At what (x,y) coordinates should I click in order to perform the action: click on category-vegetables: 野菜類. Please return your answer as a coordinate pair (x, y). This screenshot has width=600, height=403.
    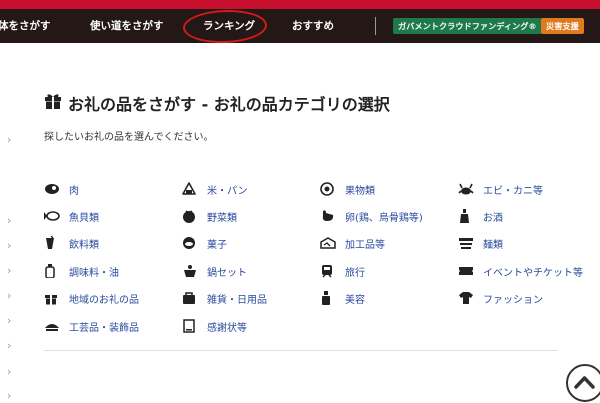
    Looking at the image, I should click on (209, 216).